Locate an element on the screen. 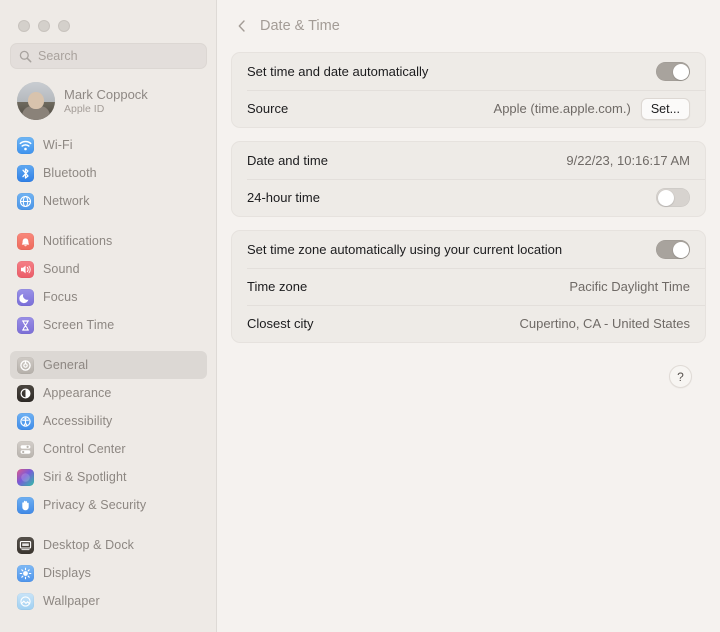 The width and height of the screenshot is (720, 632). moon-icon is located at coordinates (25, 297).